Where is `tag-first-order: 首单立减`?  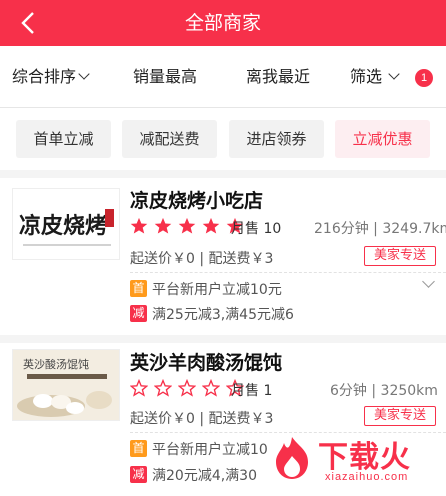 tag-first-order: 首单立减 is located at coordinates (63, 139).